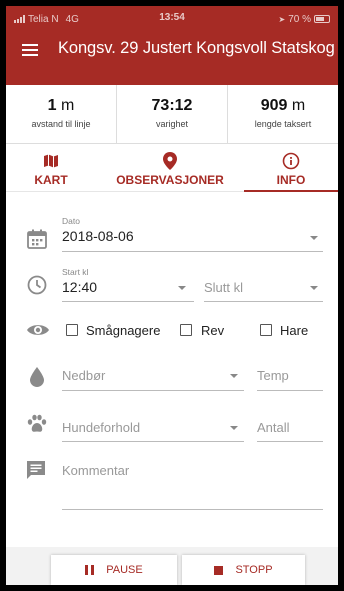  Describe the element at coordinates (98, 236) in the screenshot. I see `date-field: 2018-08-06` at that location.